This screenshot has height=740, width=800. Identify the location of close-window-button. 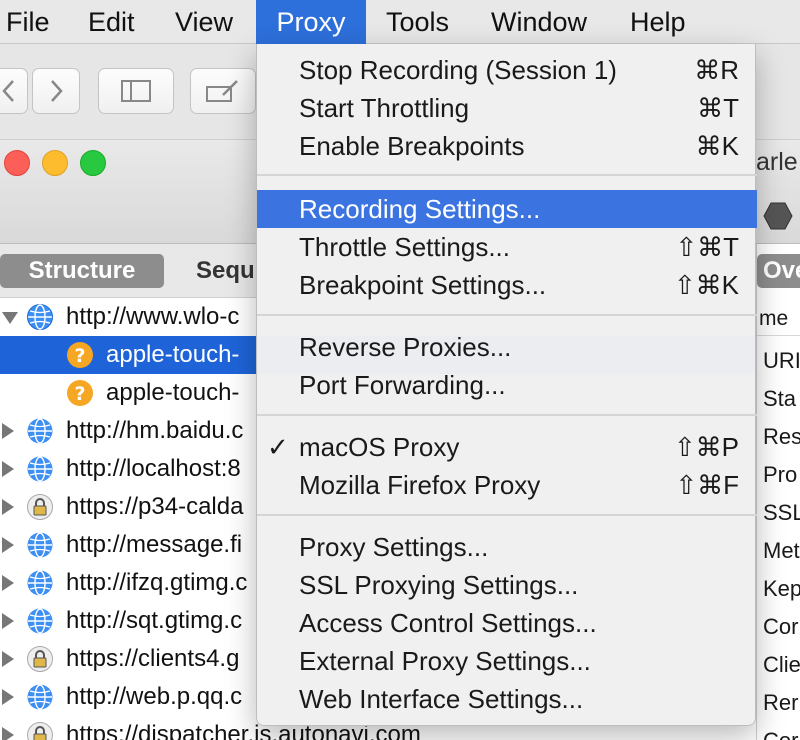
(17, 163).